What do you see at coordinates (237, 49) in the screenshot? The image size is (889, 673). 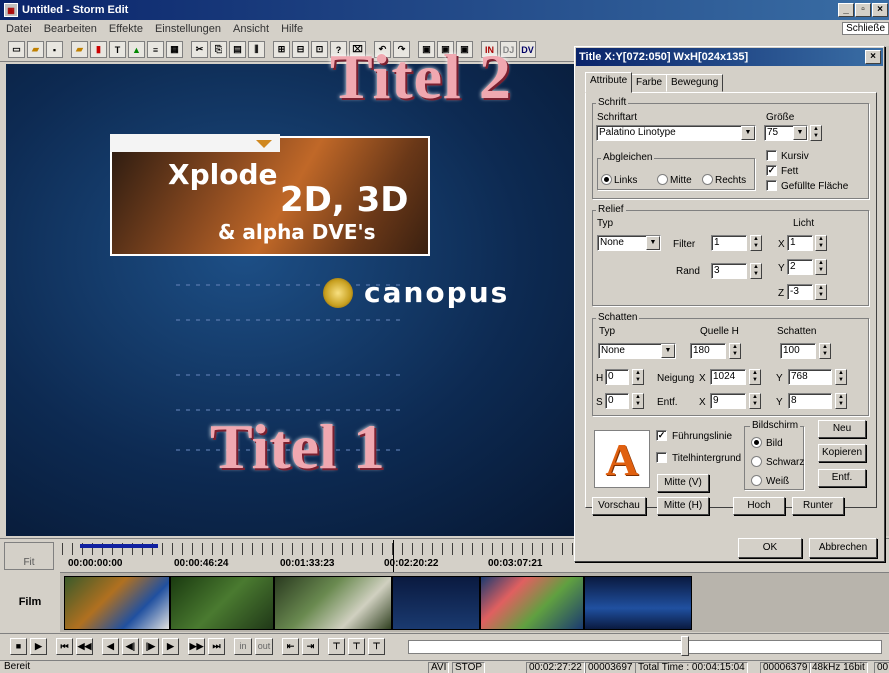 I see `paste-icon: ▤` at bounding box center [237, 49].